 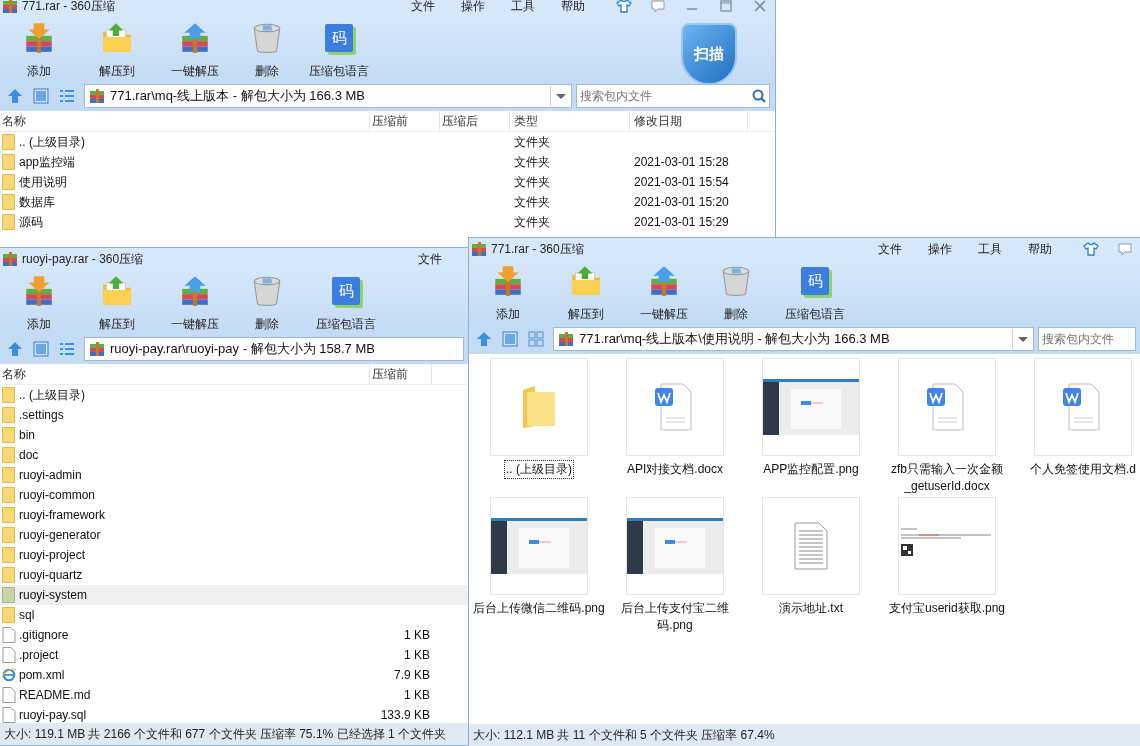 What do you see at coordinates (234, 435) in the screenshot?
I see `file-row: bin` at bounding box center [234, 435].